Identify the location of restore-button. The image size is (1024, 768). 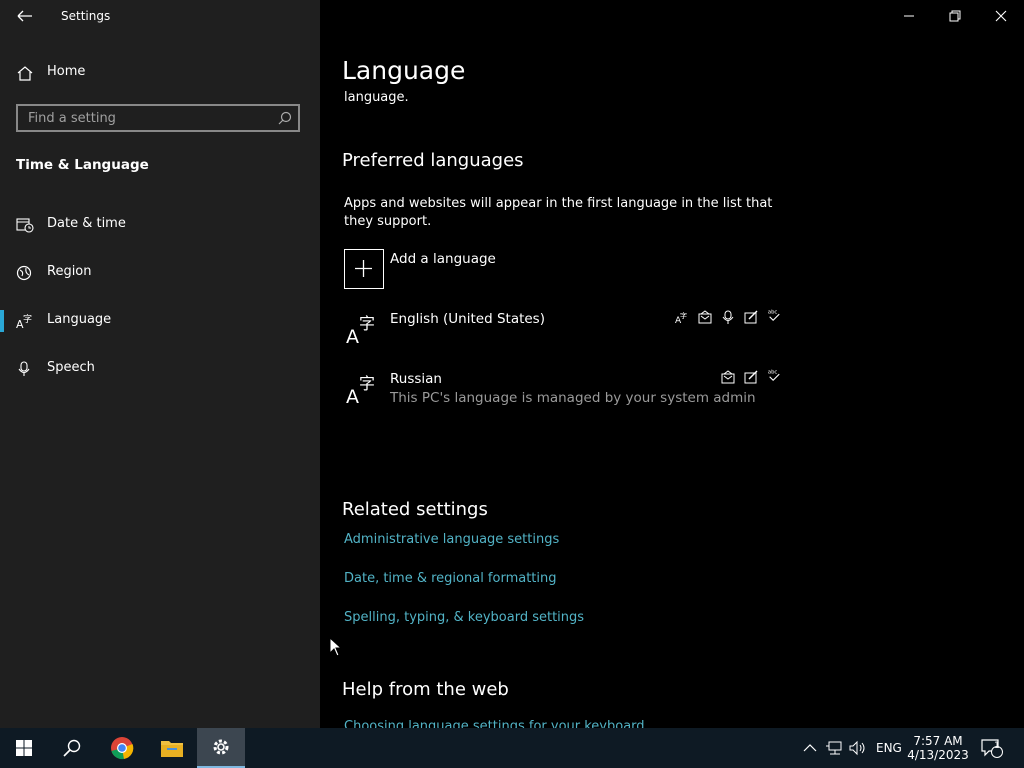
(955, 16).